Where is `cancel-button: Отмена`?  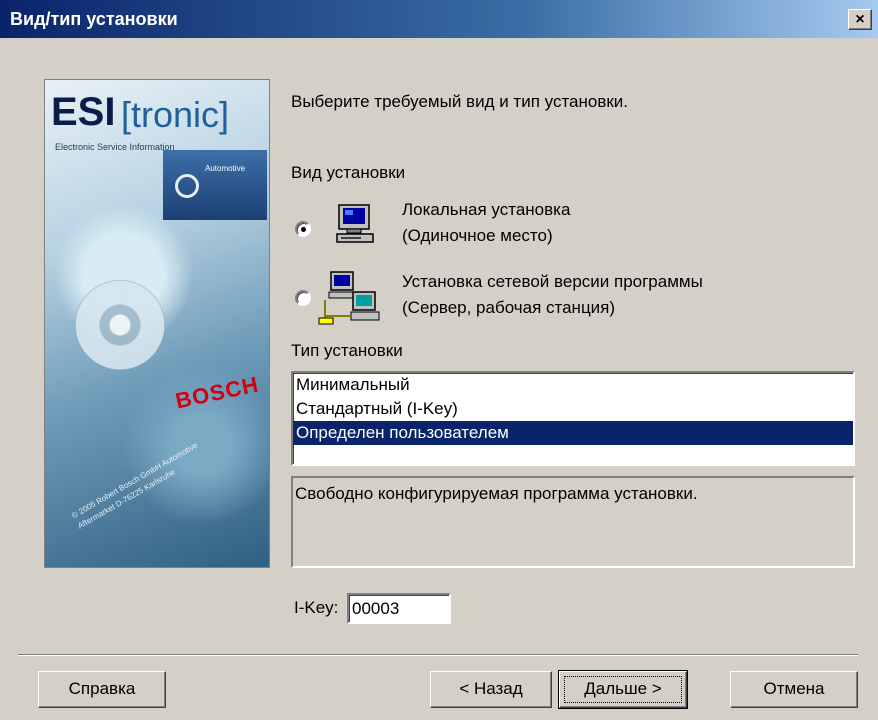
cancel-button: Отмена is located at coordinates (794, 689).